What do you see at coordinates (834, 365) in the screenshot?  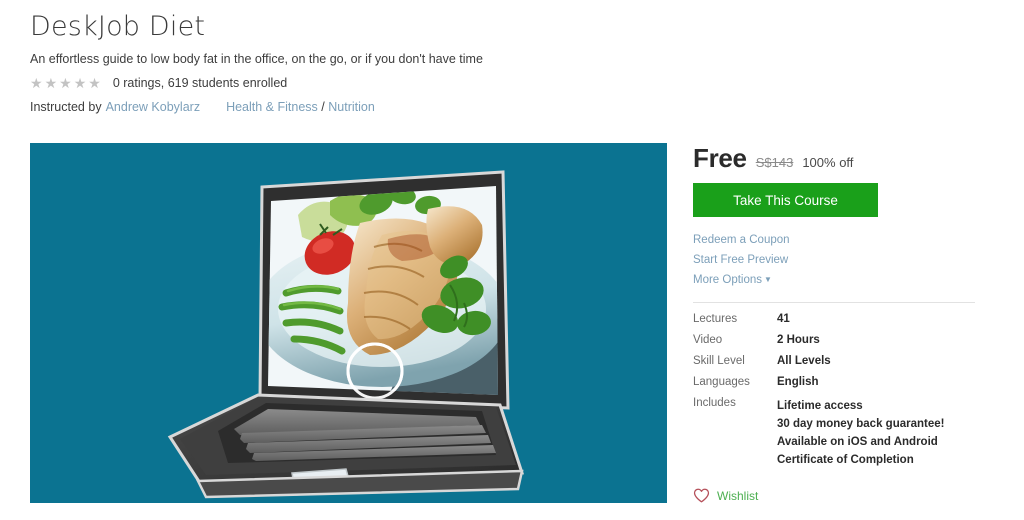 I see `table-row: Skill Level All Levels` at bounding box center [834, 365].